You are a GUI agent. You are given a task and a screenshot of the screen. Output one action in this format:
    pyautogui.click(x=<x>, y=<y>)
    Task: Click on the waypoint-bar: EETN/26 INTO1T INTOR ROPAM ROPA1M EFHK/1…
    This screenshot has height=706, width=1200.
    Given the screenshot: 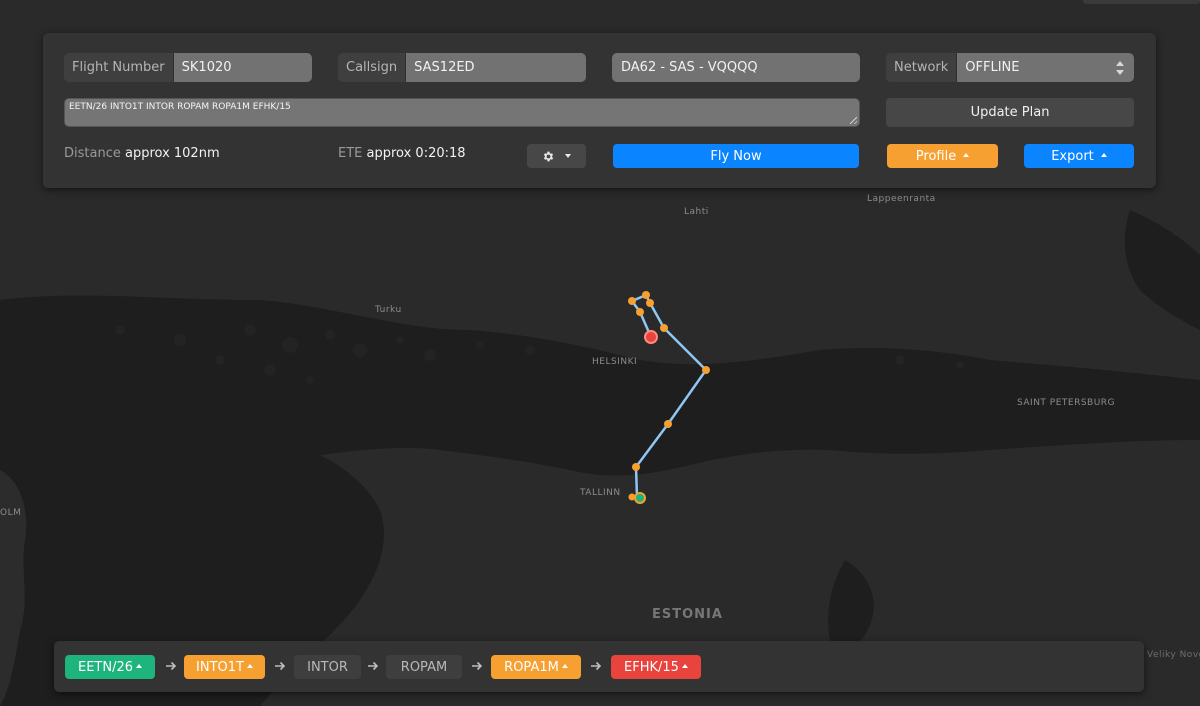 What is the action you would take?
    pyautogui.click(x=599, y=666)
    